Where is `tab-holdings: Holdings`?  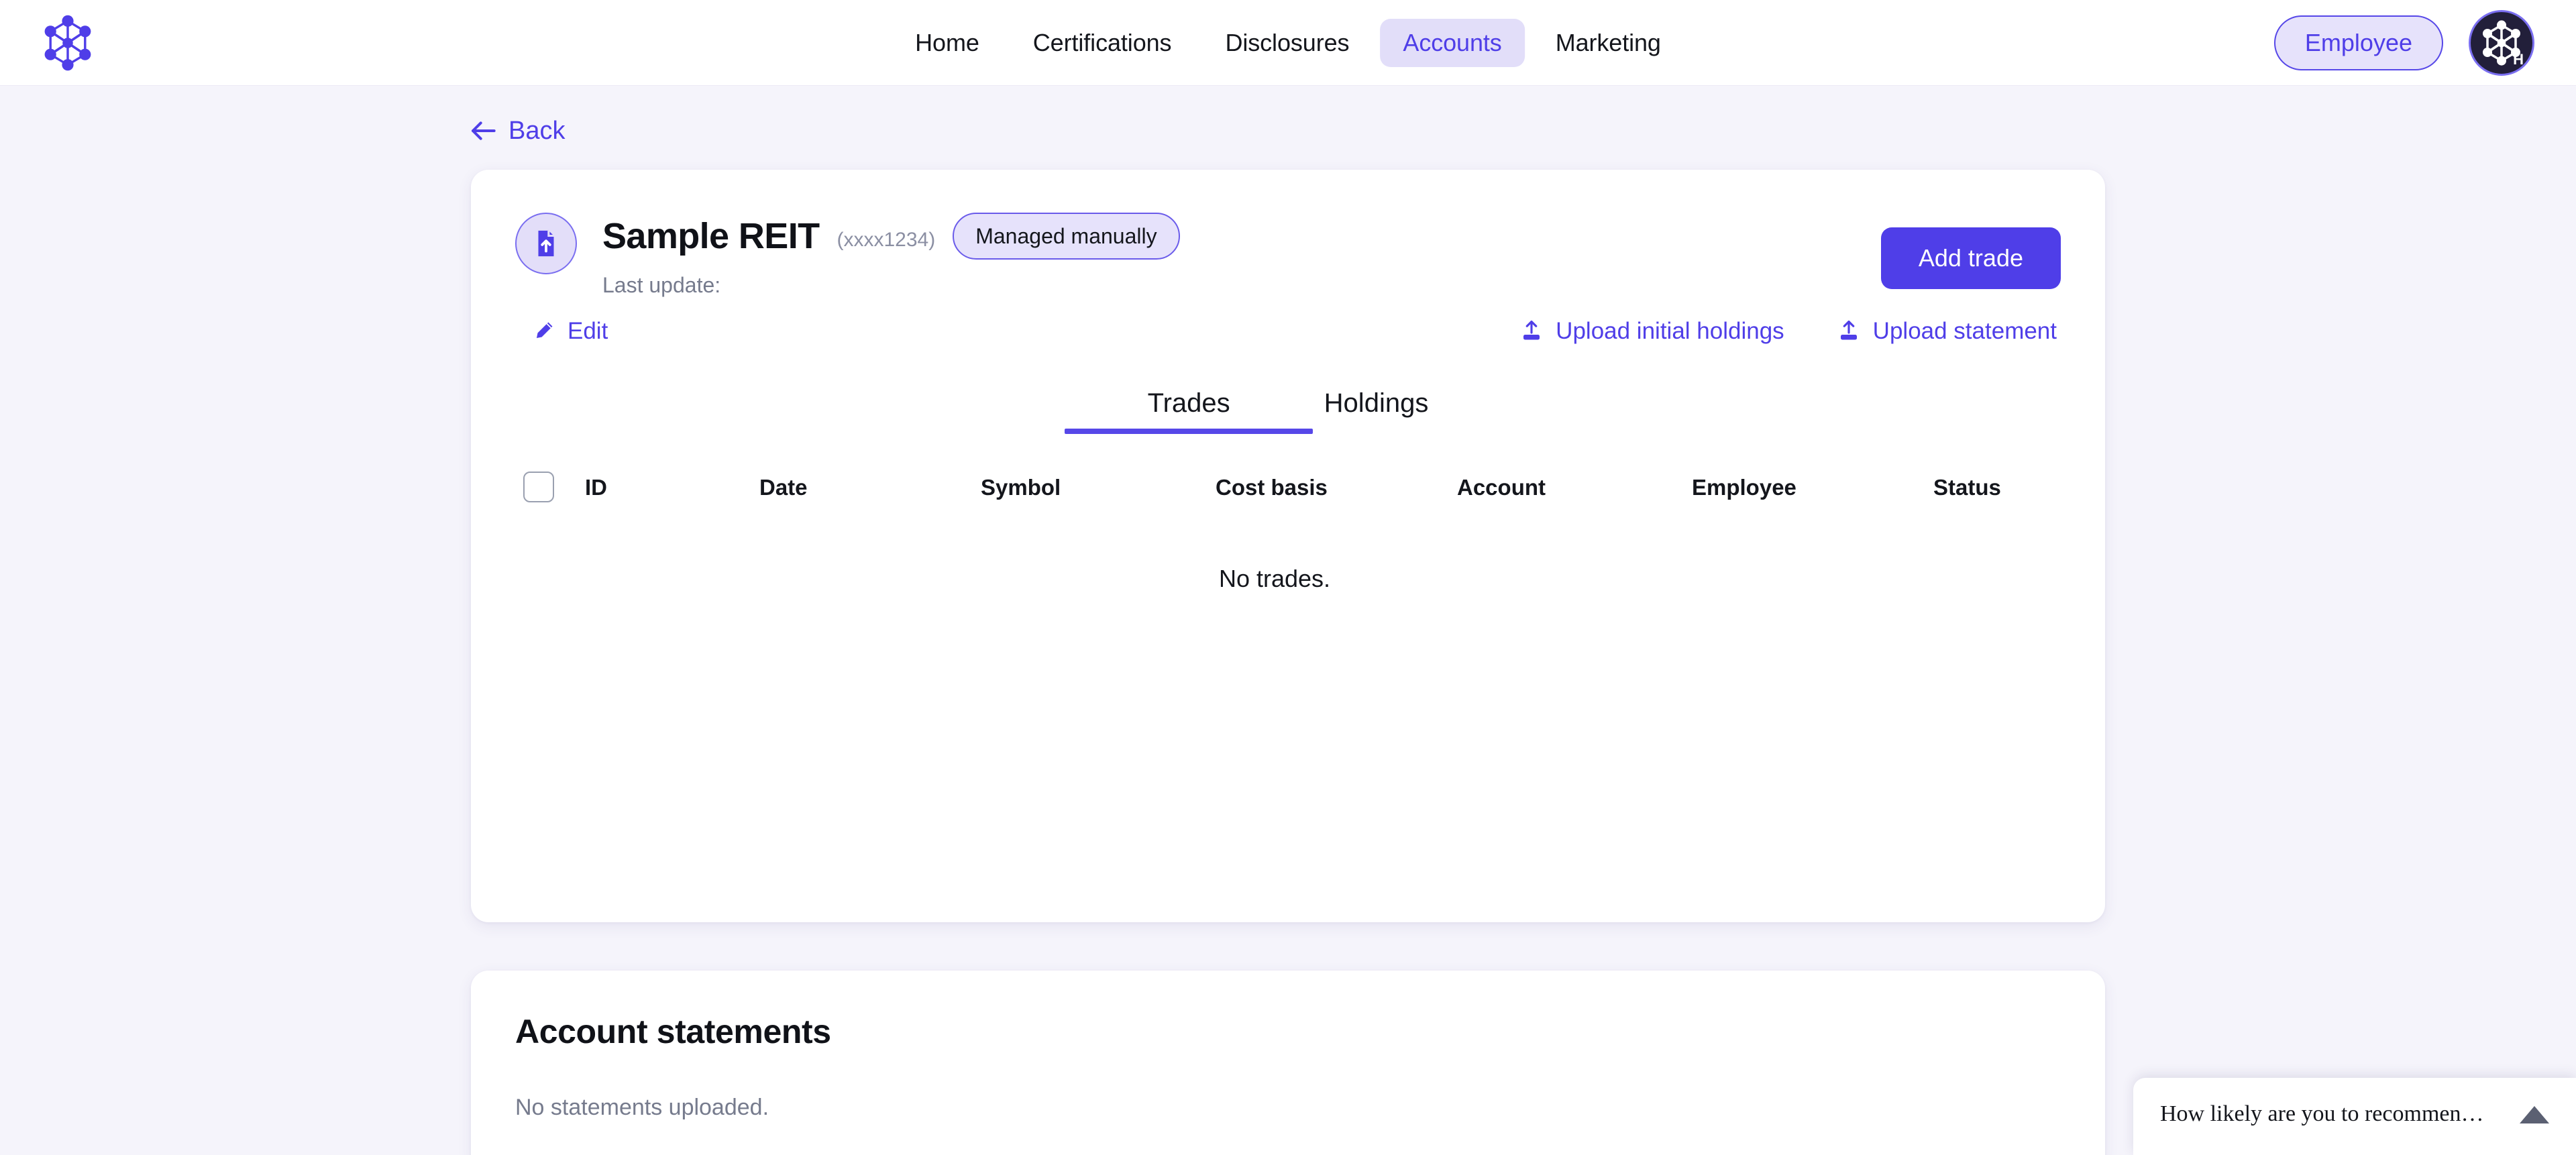 tab-holdings: Holdings is located at coordinates (1376, 412).